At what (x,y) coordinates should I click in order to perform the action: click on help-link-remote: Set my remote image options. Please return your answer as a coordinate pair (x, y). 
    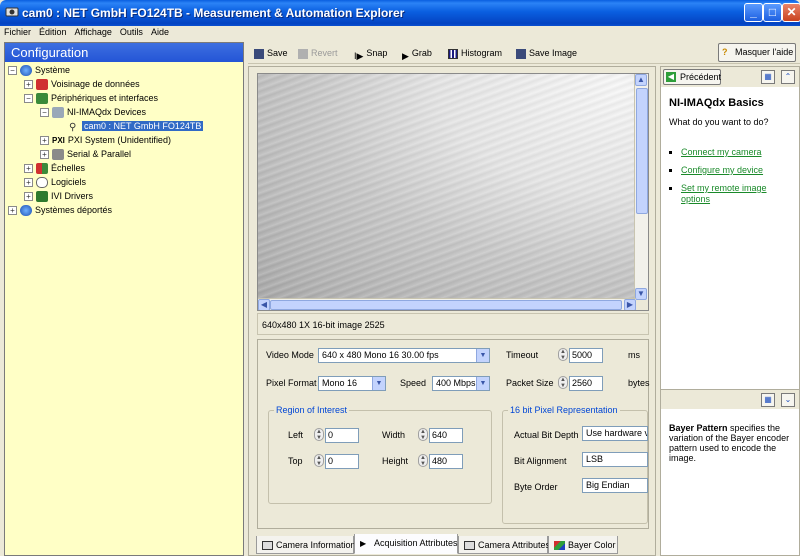
    Looking at the image, I should click on (731, 194).